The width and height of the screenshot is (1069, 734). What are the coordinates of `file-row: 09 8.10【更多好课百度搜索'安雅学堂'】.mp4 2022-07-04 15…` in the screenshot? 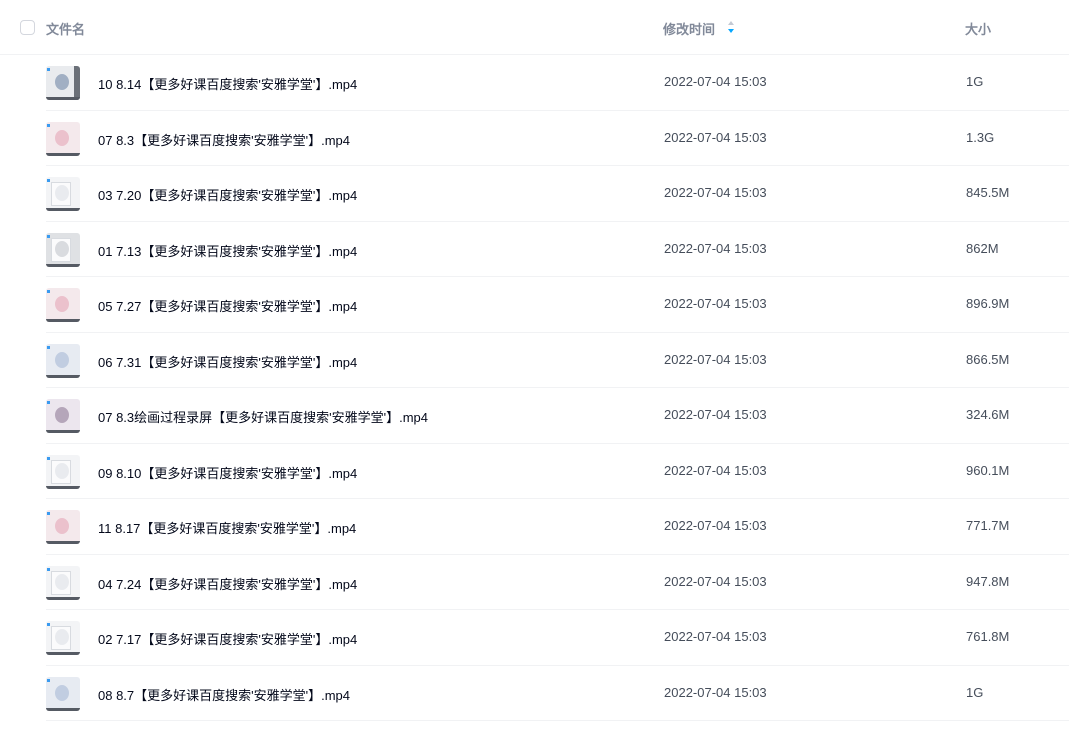 It's located at (534, 471).